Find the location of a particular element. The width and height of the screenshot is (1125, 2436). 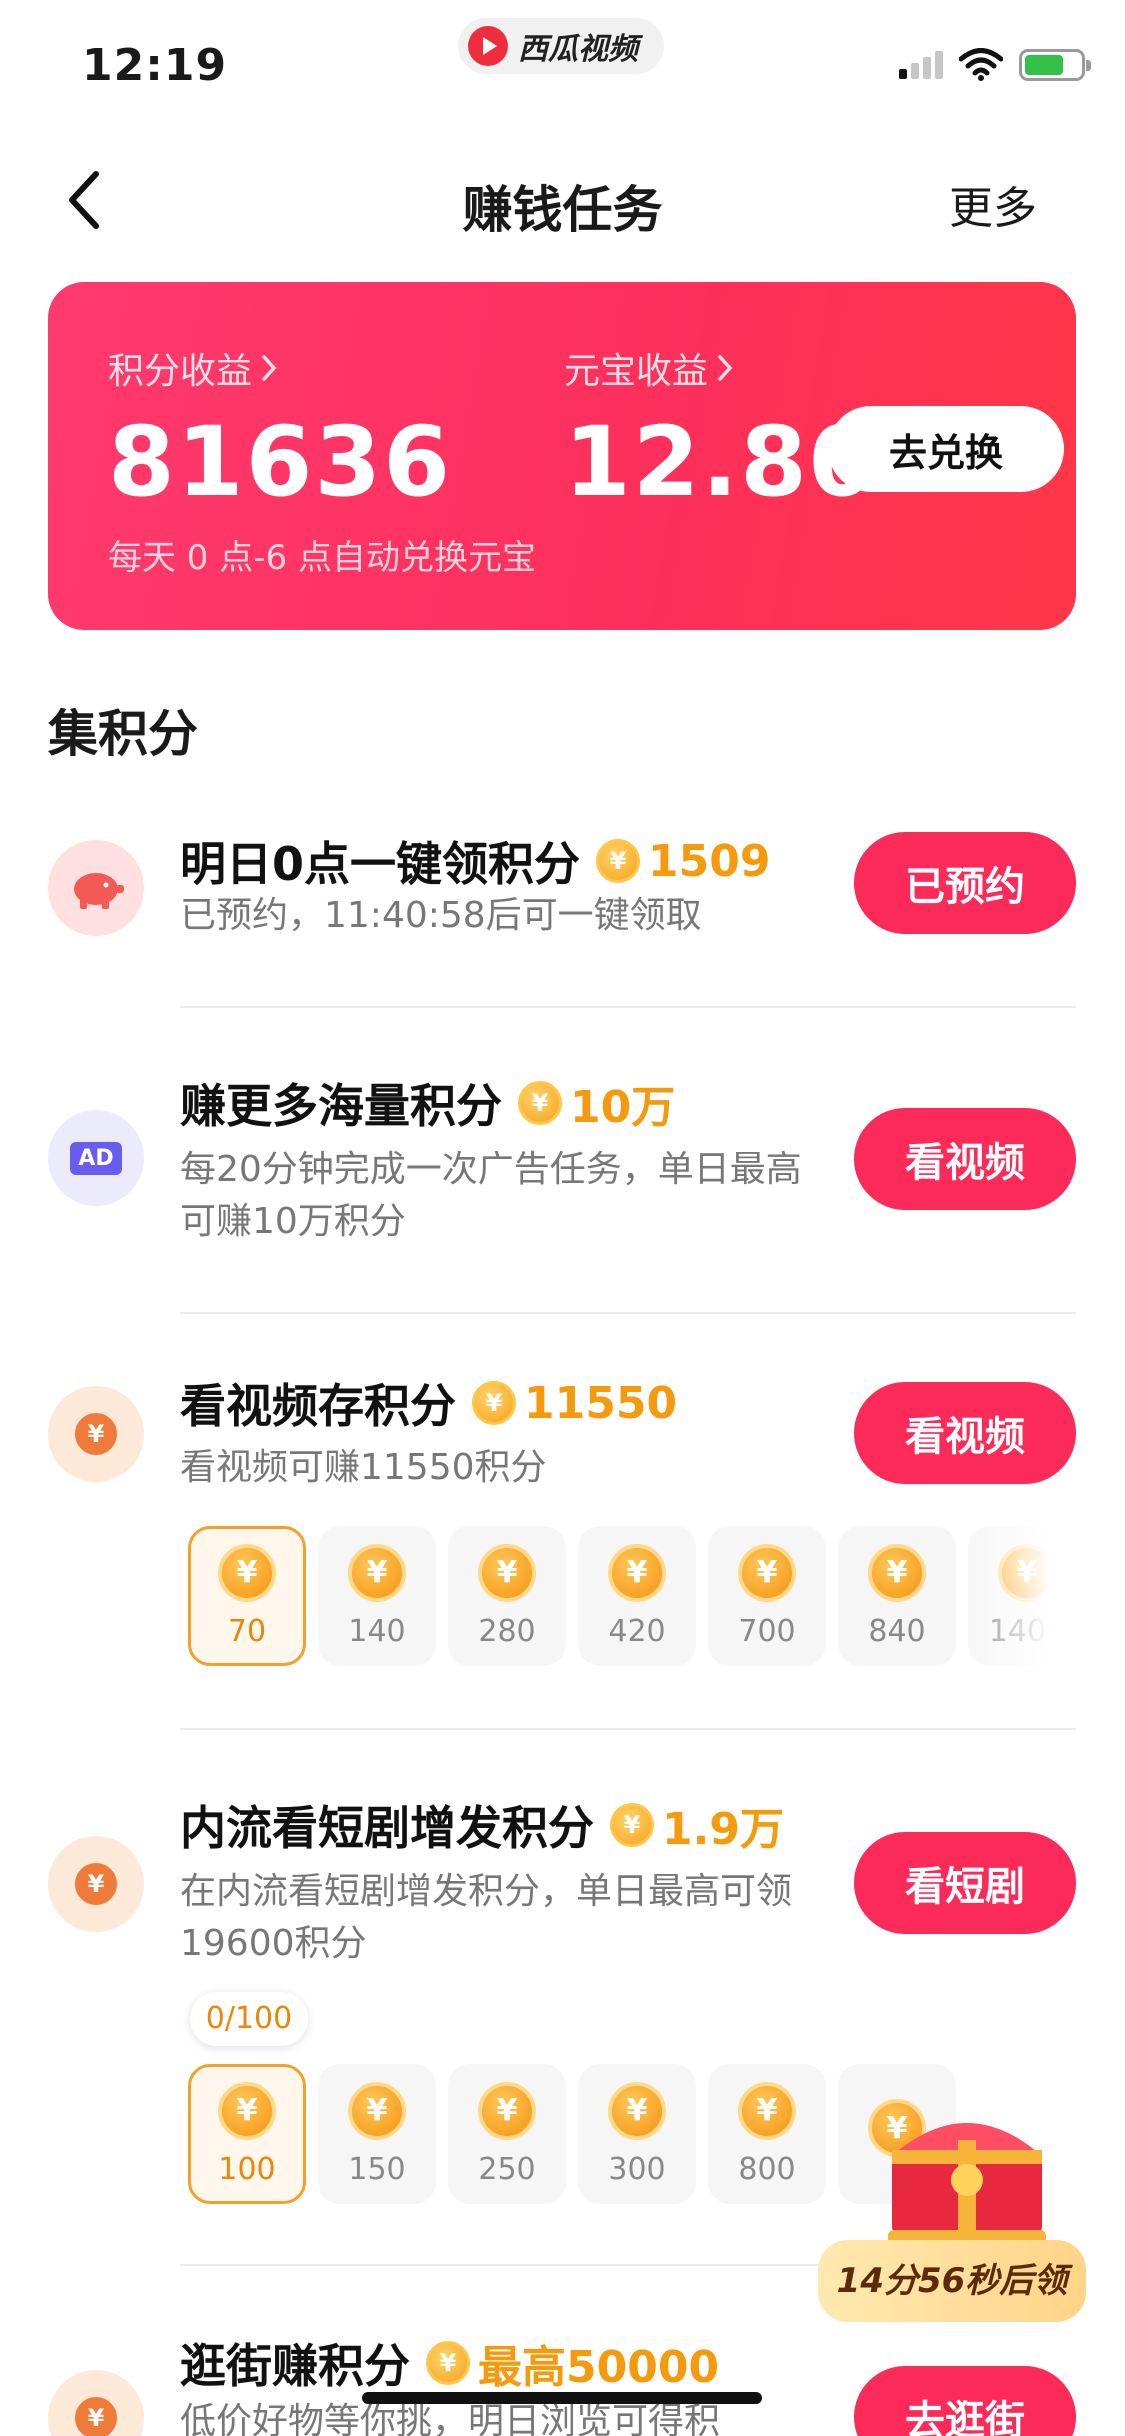

task-reward: 1509 is located at coordinates (709, 861).